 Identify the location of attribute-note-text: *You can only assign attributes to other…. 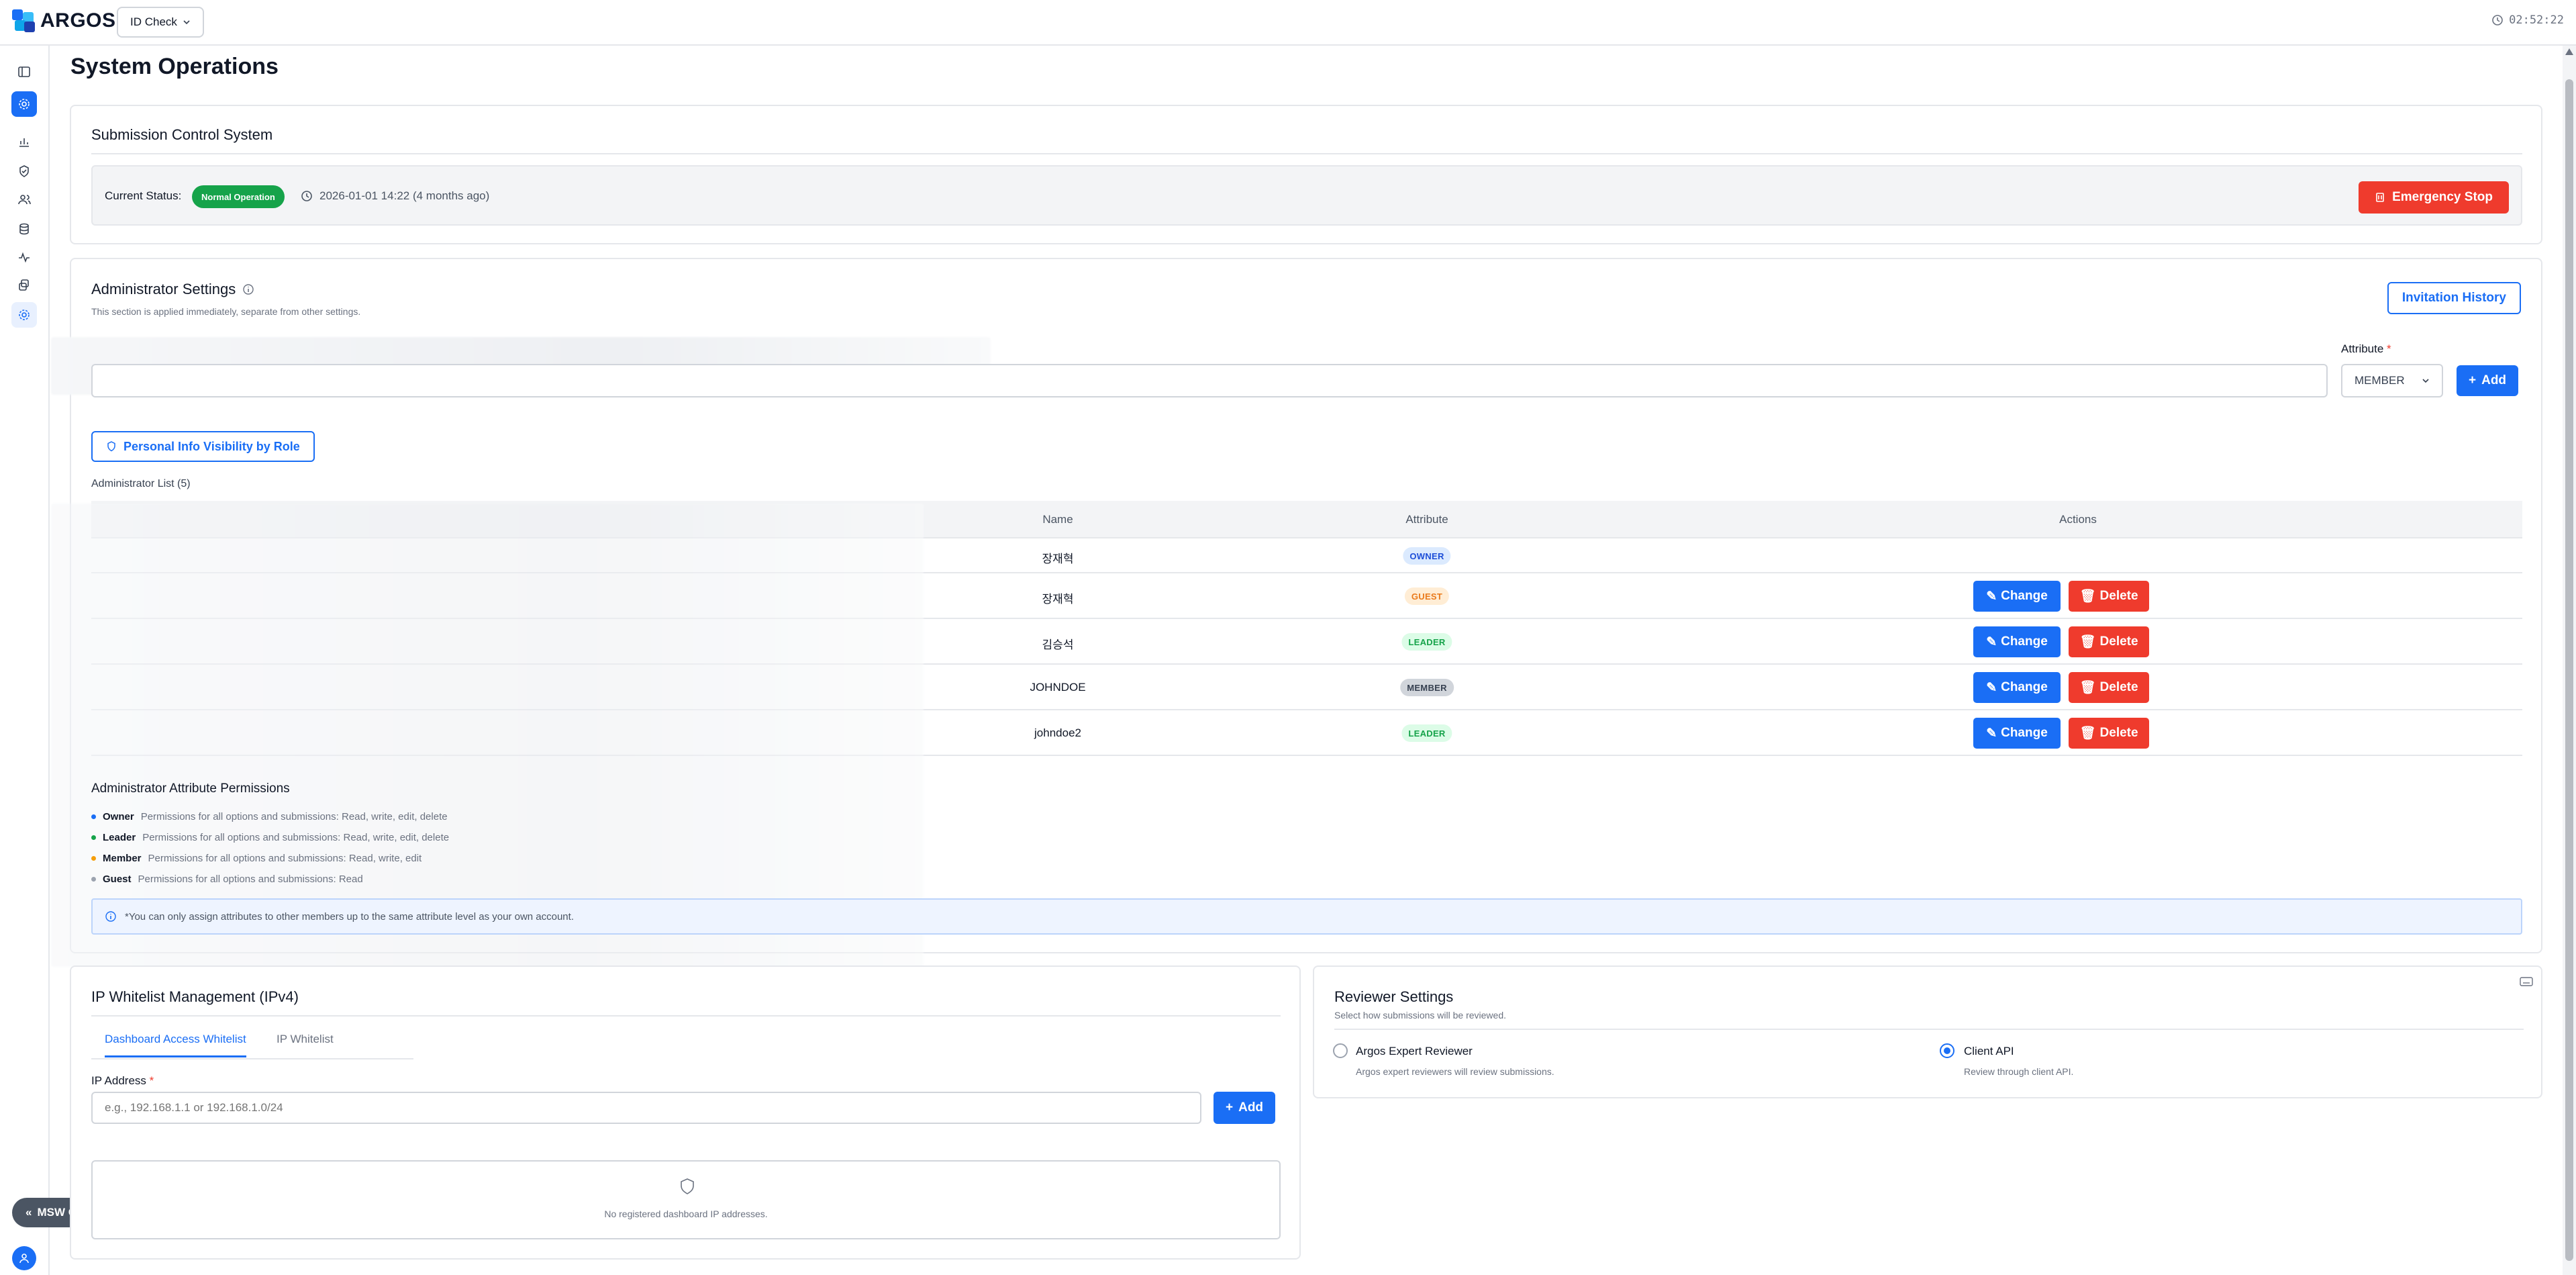
(349, 917).